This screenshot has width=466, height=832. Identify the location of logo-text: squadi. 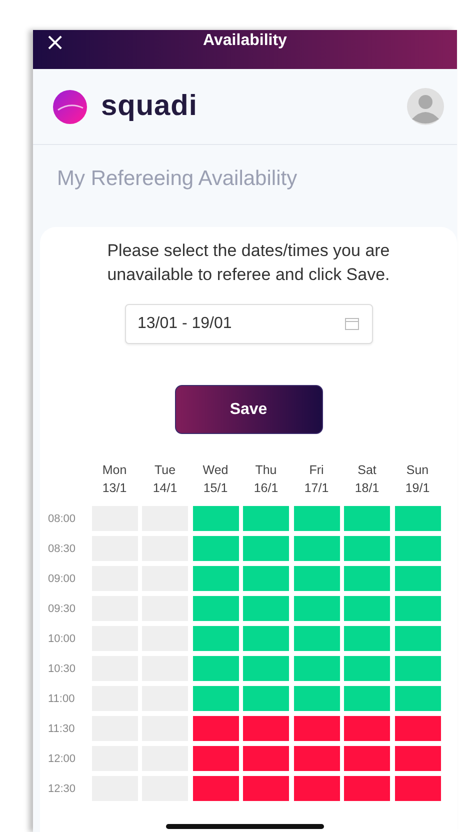
(149, 106).